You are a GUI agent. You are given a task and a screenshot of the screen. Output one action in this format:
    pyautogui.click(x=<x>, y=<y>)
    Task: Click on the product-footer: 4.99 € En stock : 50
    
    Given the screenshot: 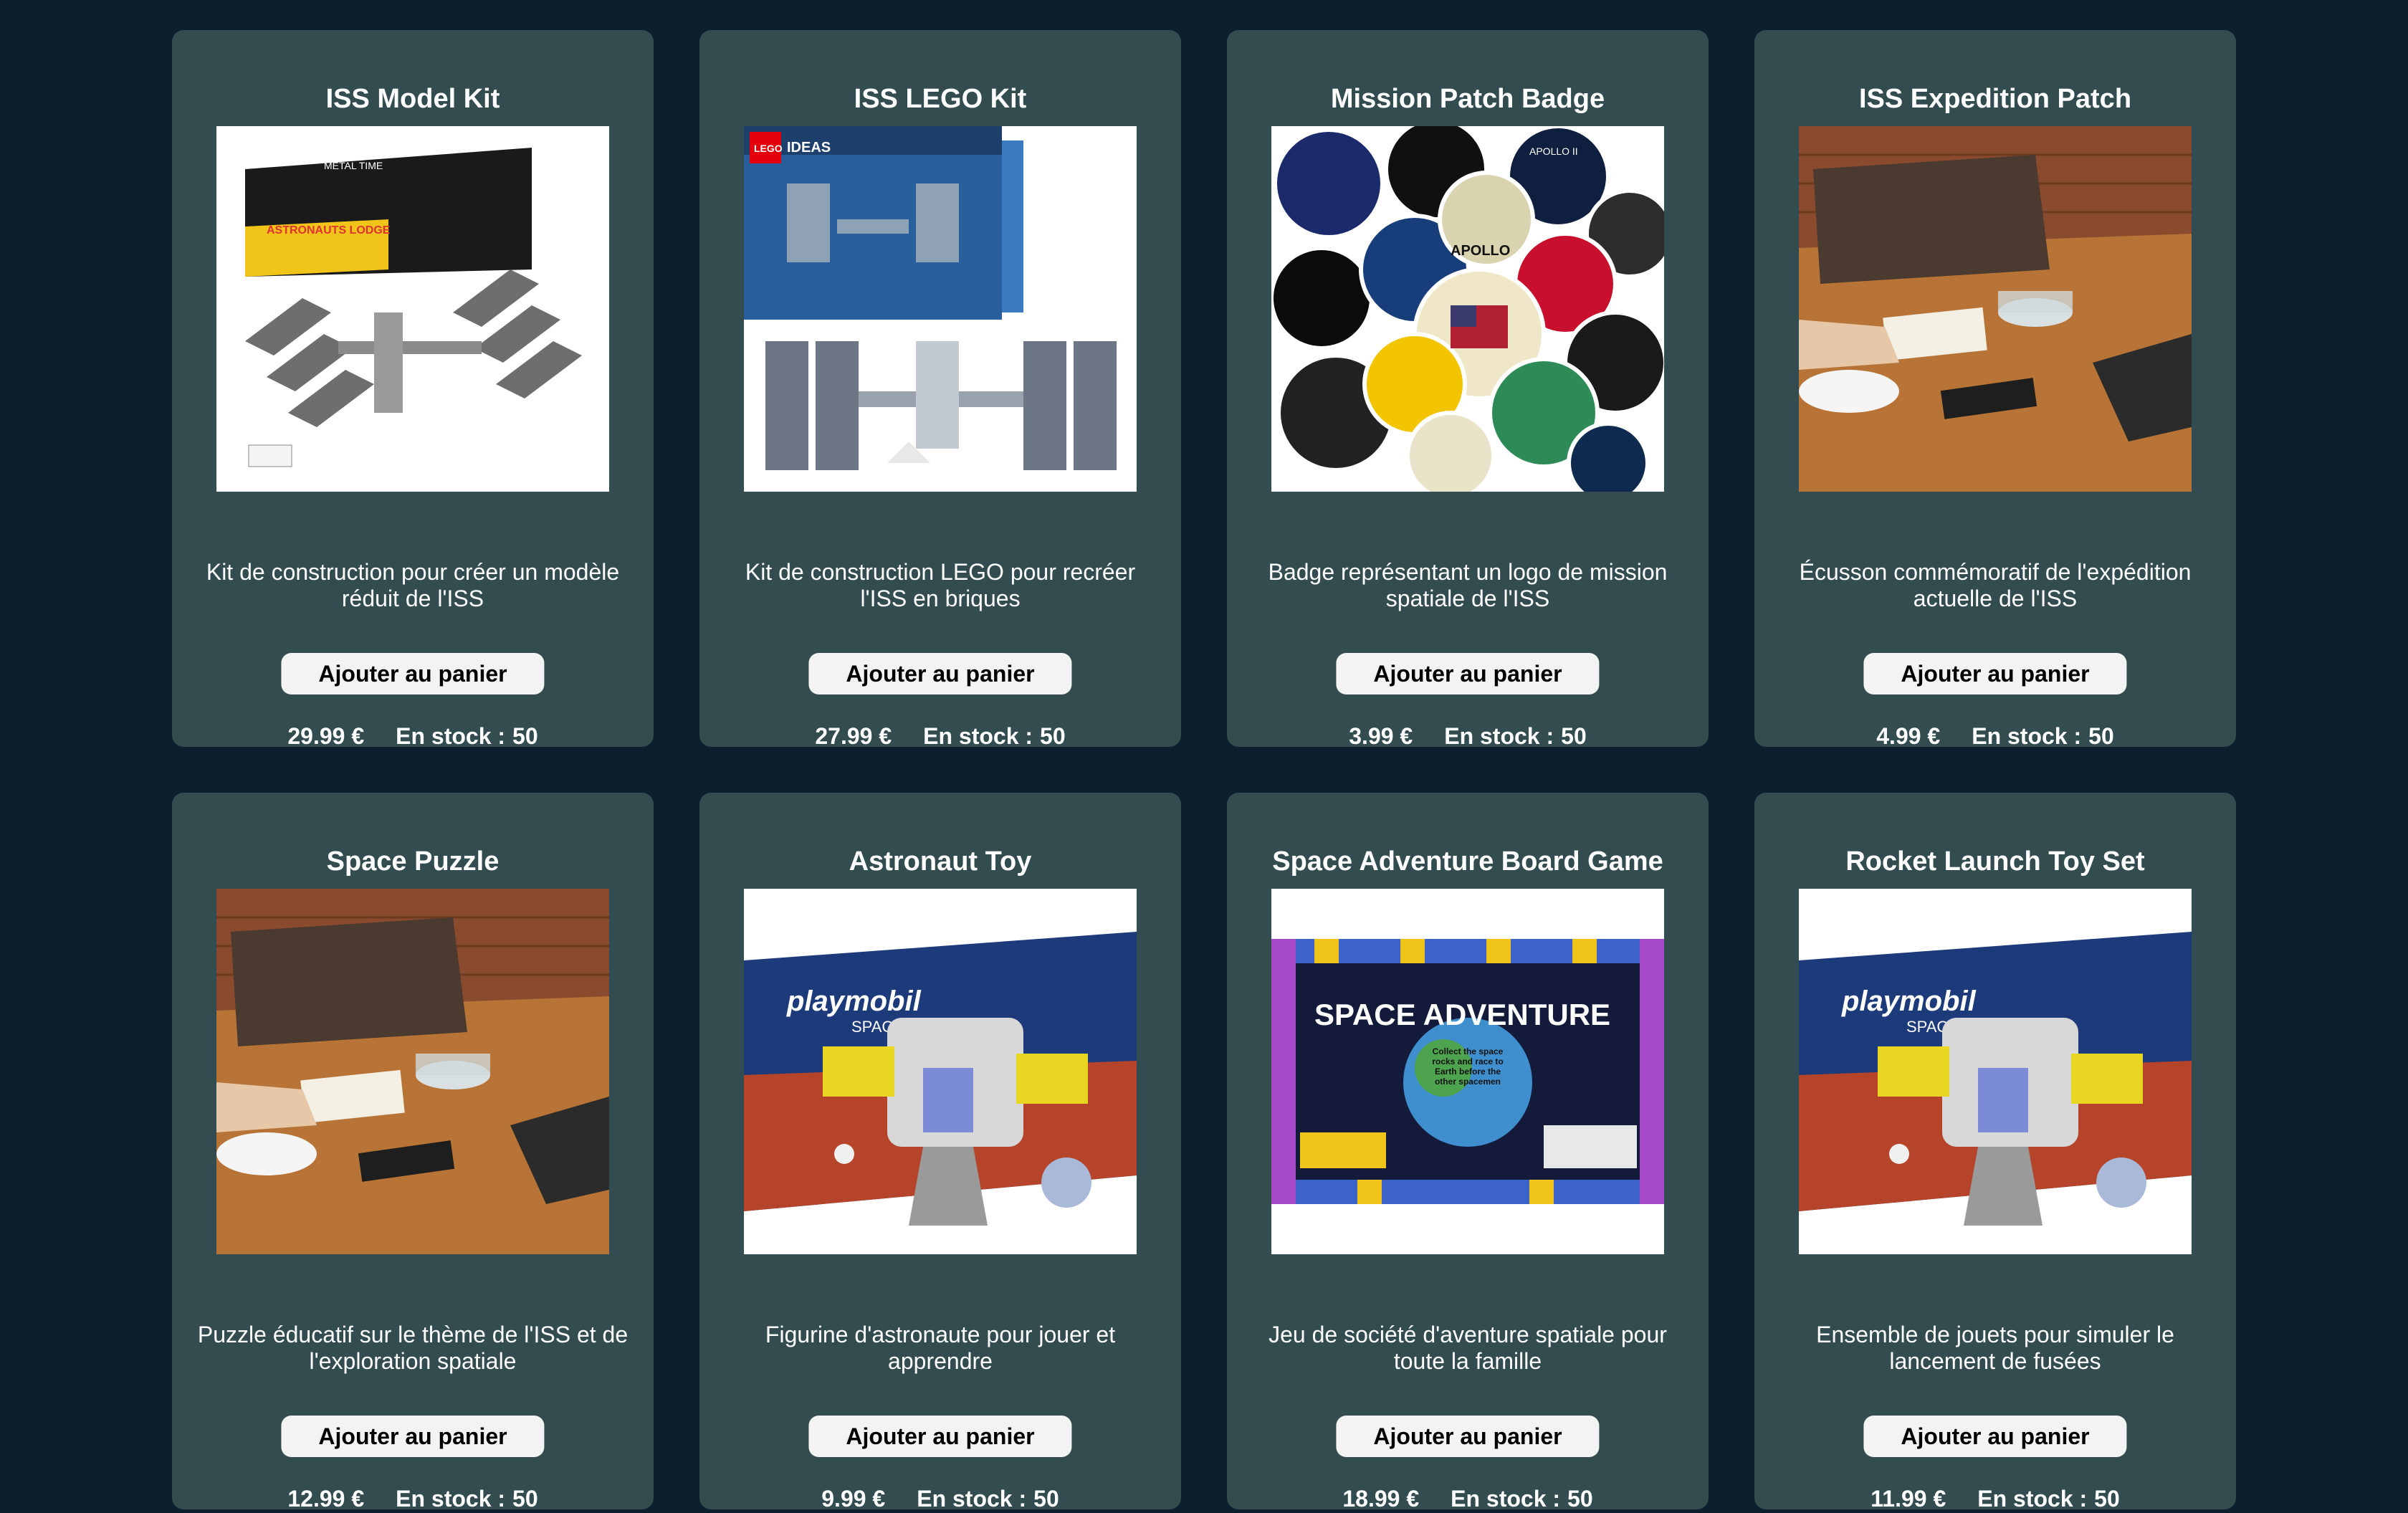 What is the action you would take?
    pyautogui.click(x=1995, y=736)
    